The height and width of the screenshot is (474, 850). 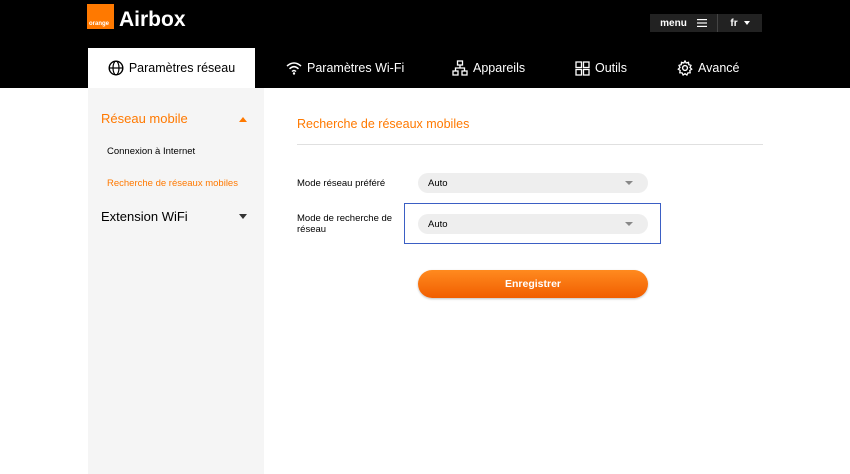 I want to click on brand-title: Airbox, so click(x=152, y=19).